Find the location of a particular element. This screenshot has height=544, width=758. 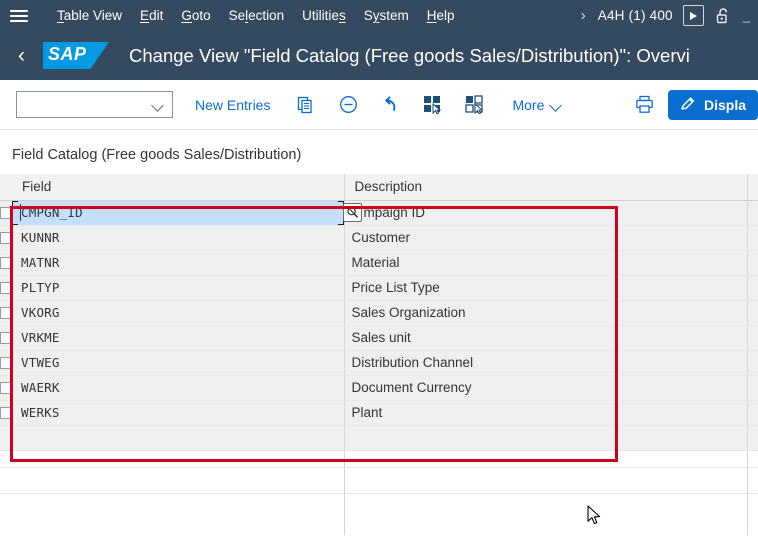

table-row: WAERK Document Currency is located at coordinates (379, 388).